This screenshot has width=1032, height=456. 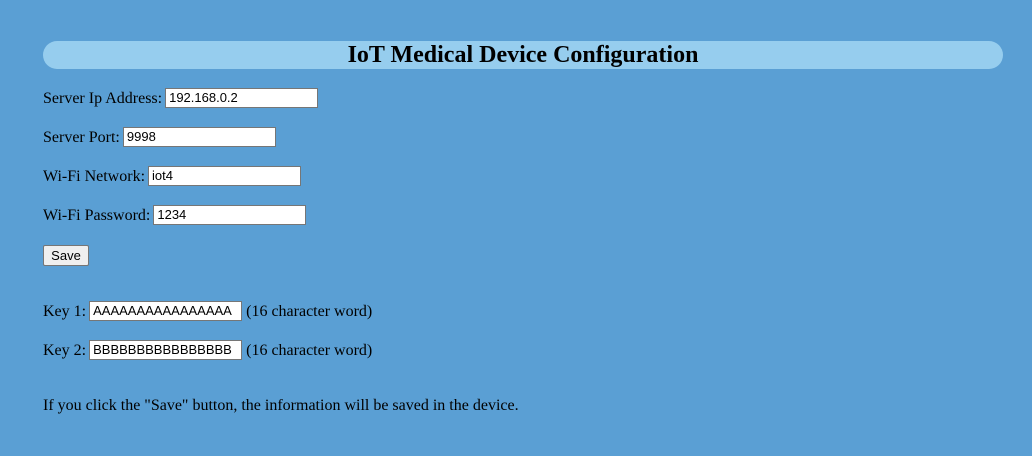 What do you see at coordinates (242, 98) in the screenshot?
I see `server-ip-input: 192.168.0.2` at bounding box center [242, 98].